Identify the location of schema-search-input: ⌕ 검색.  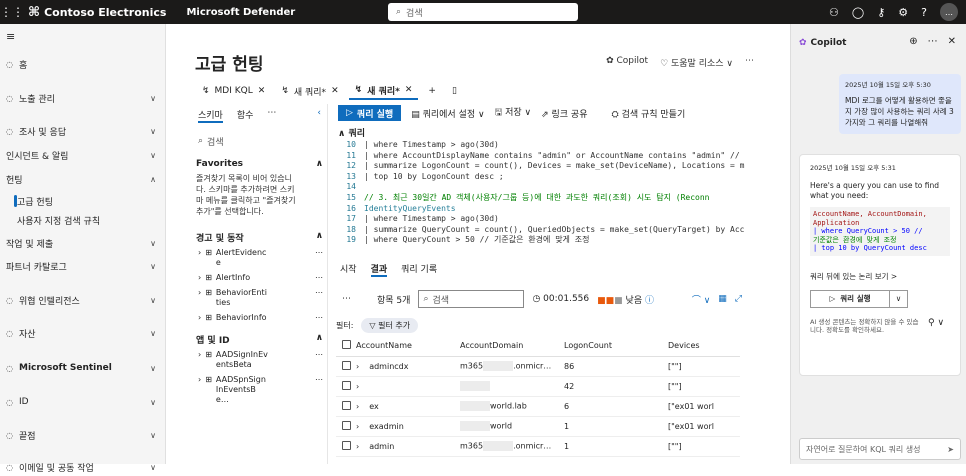
(259, 141).